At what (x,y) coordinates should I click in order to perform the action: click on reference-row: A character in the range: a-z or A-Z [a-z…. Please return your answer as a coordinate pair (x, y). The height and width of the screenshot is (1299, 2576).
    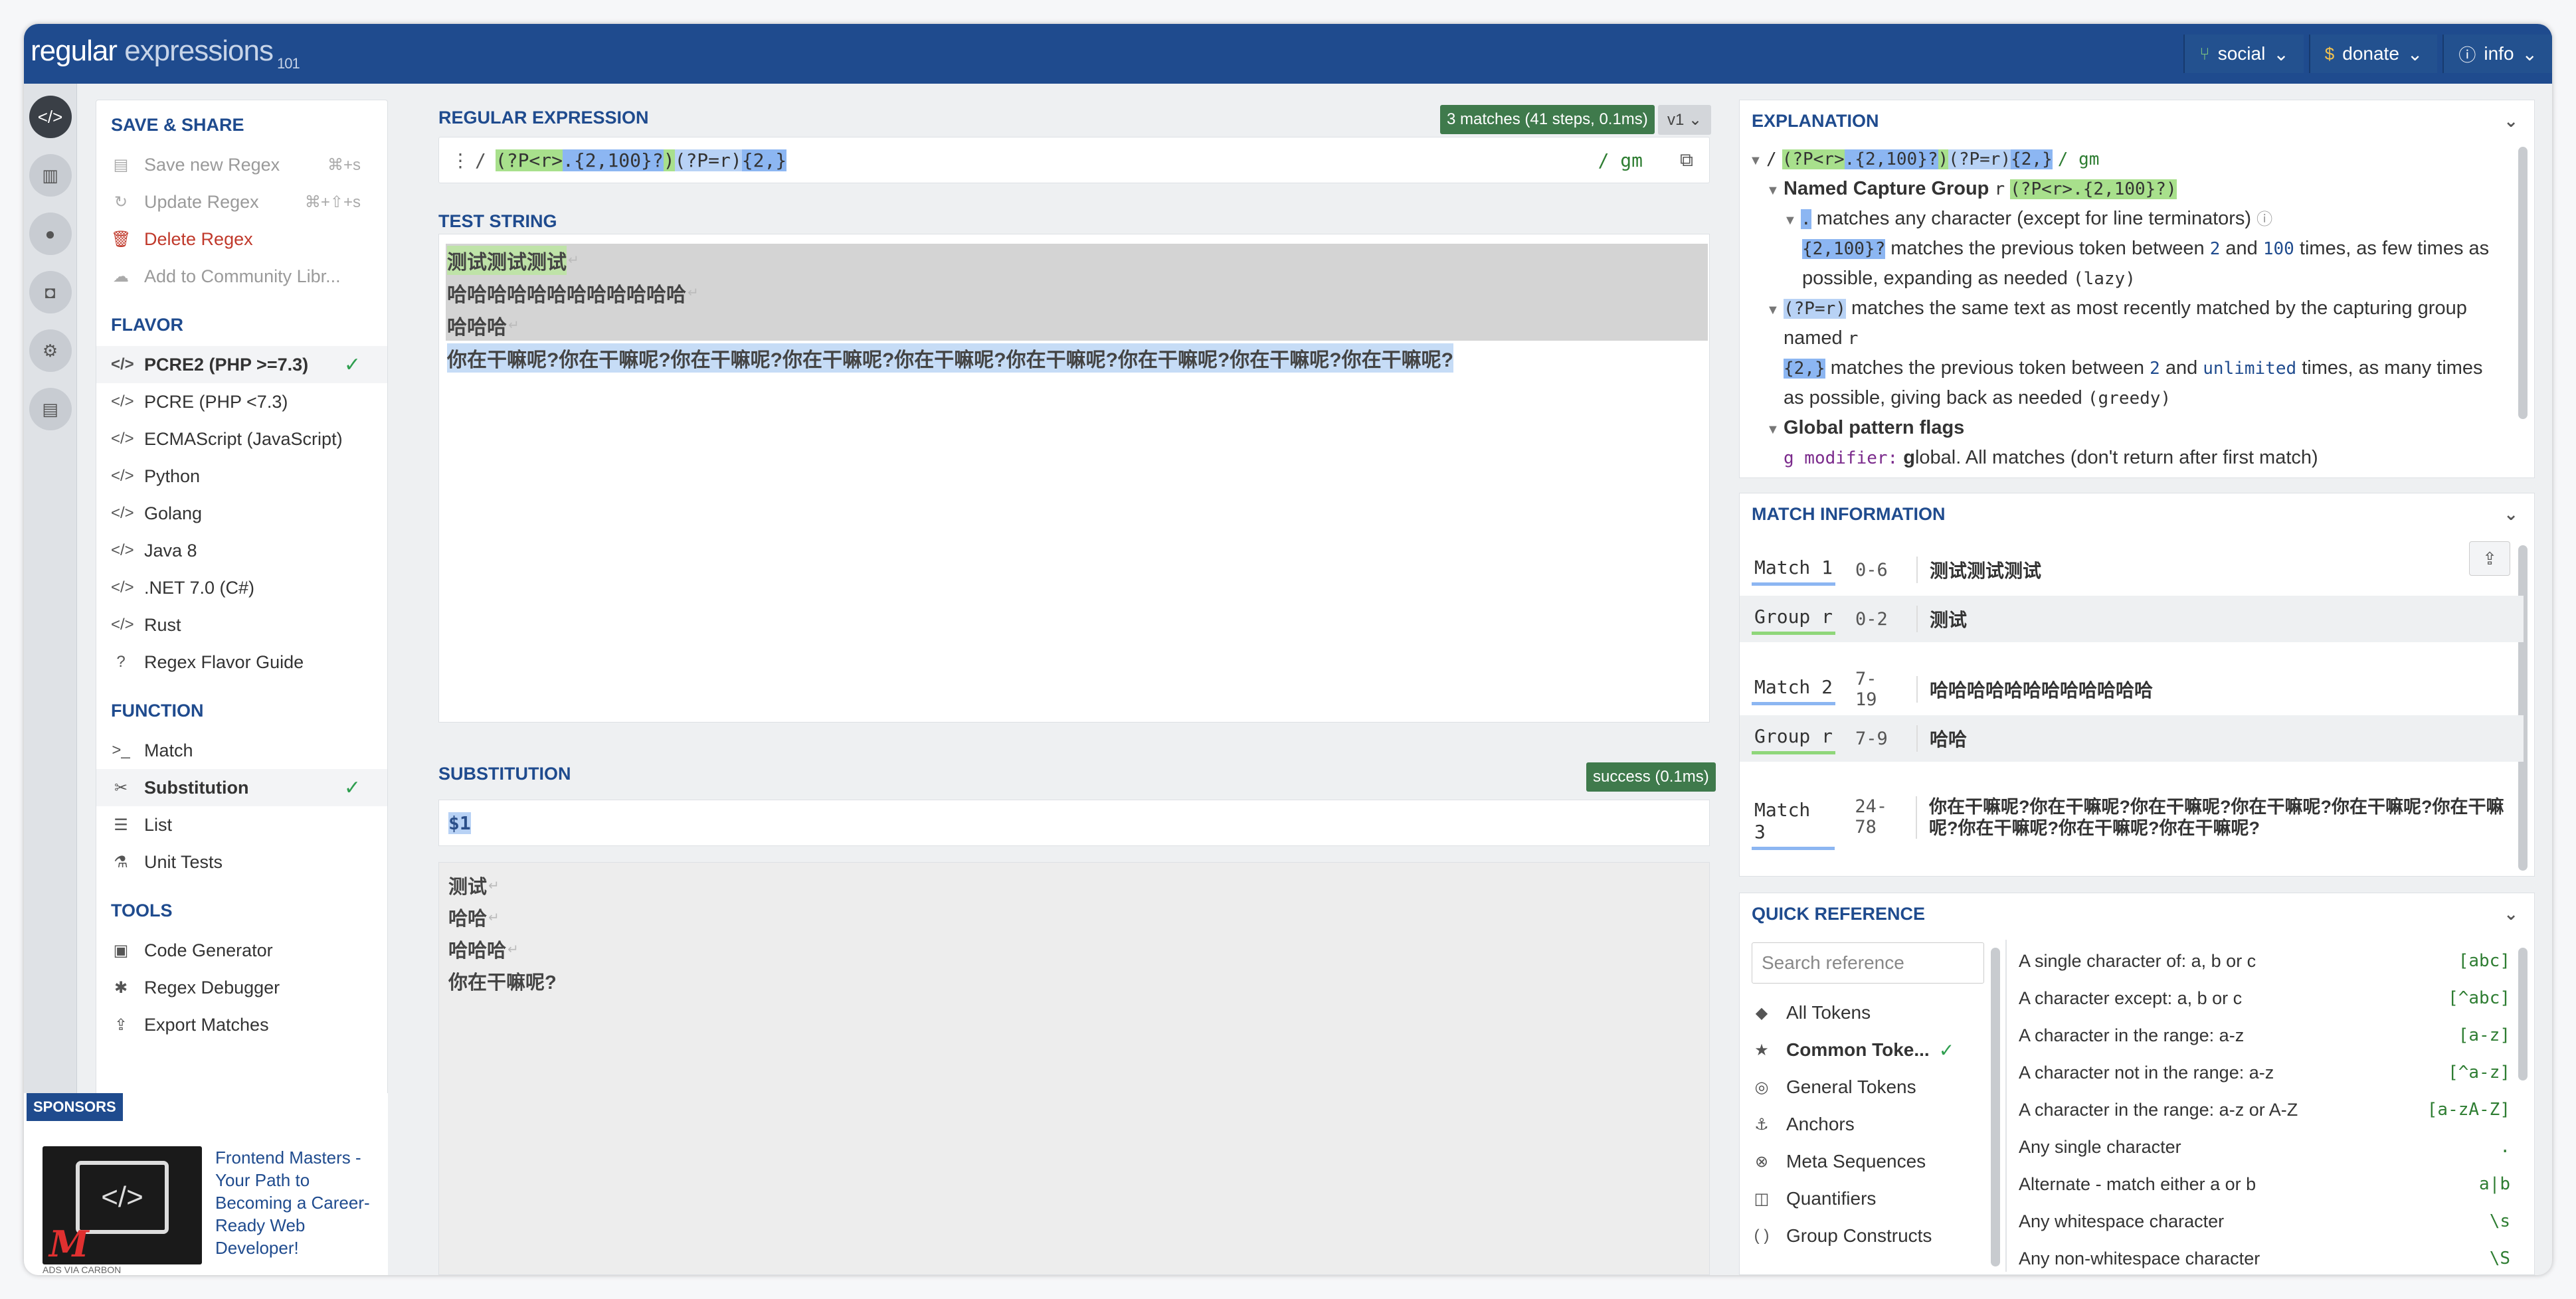
    Looking at the image, I should click on (2271, 1109).